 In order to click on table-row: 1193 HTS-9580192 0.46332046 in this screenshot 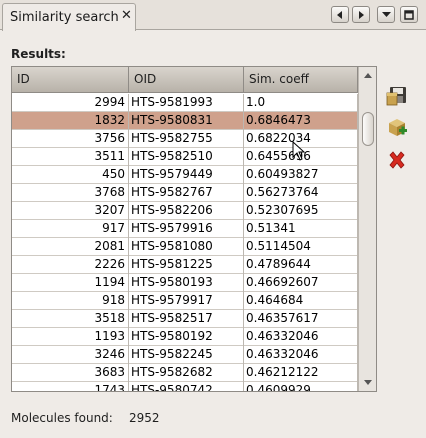, I will do `click(185, 337)`.